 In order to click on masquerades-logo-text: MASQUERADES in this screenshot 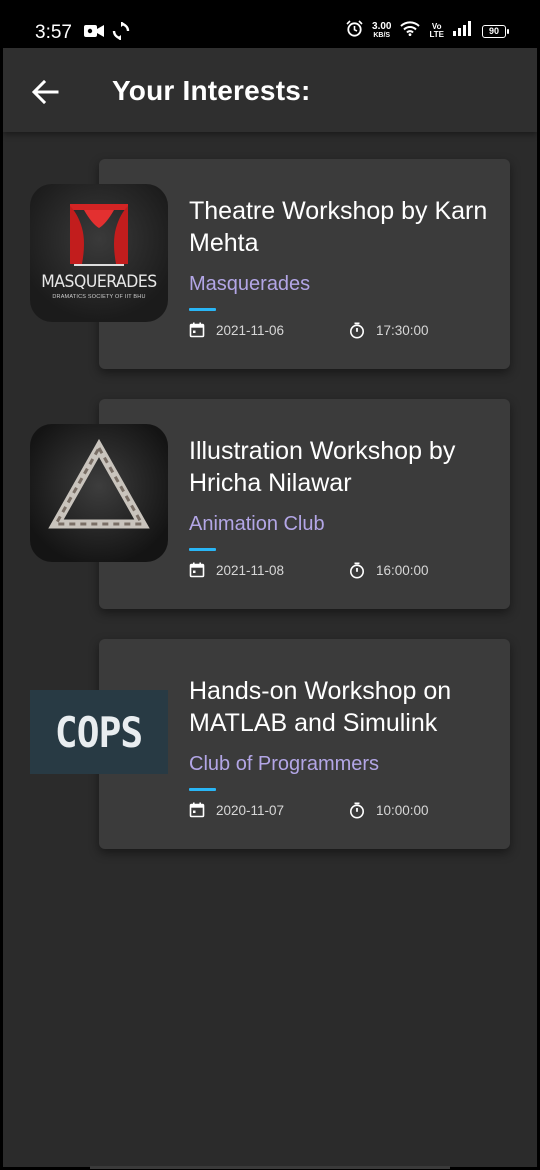, I will do `click(99, 282)`.